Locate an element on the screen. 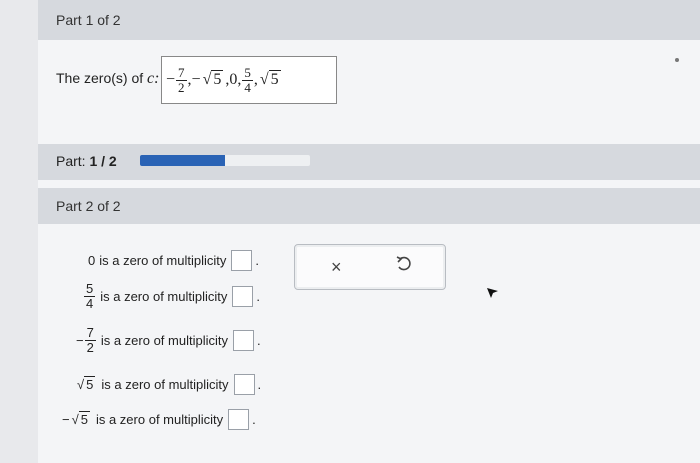  progress-bar is located at coordinates (225, 160).